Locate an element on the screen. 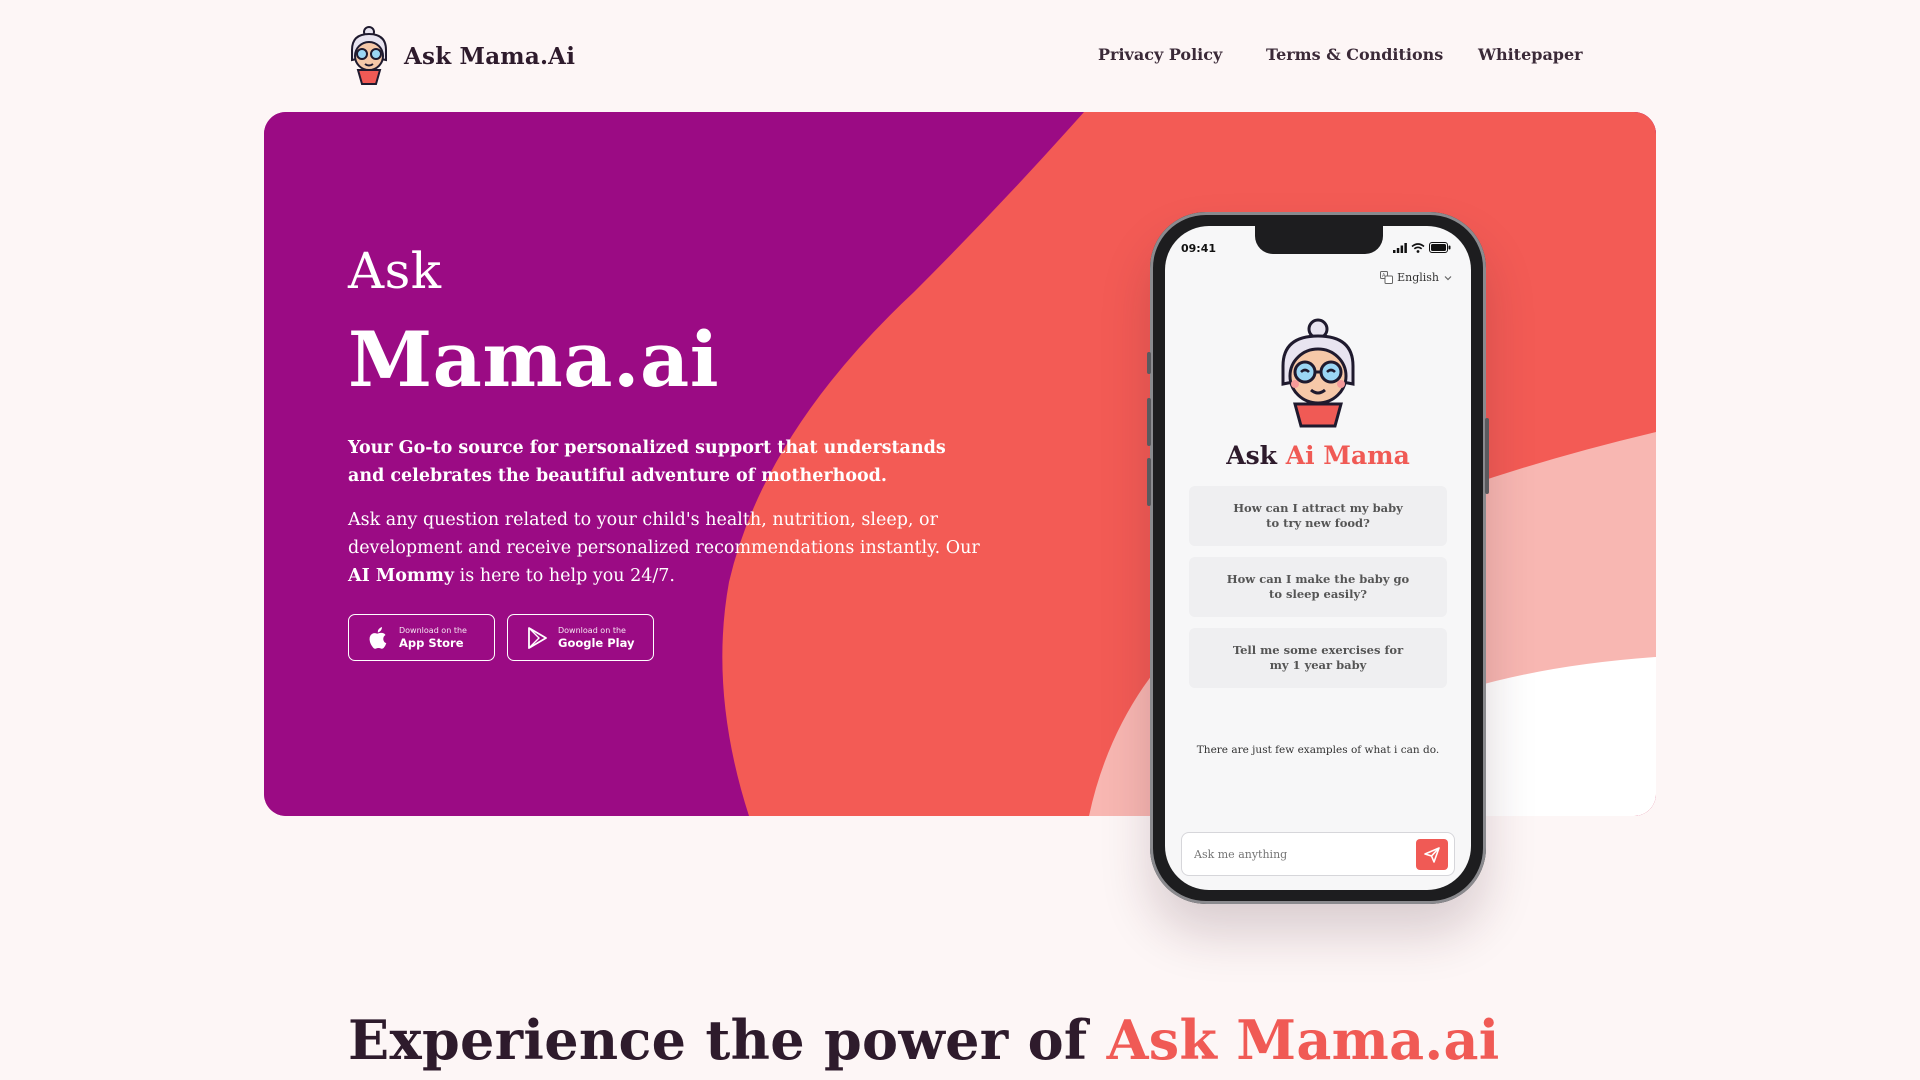 This screenshot has width=1920, height=1080. nav-privacy-policy: Privacy Policy is located at coordinates (1160, 54).